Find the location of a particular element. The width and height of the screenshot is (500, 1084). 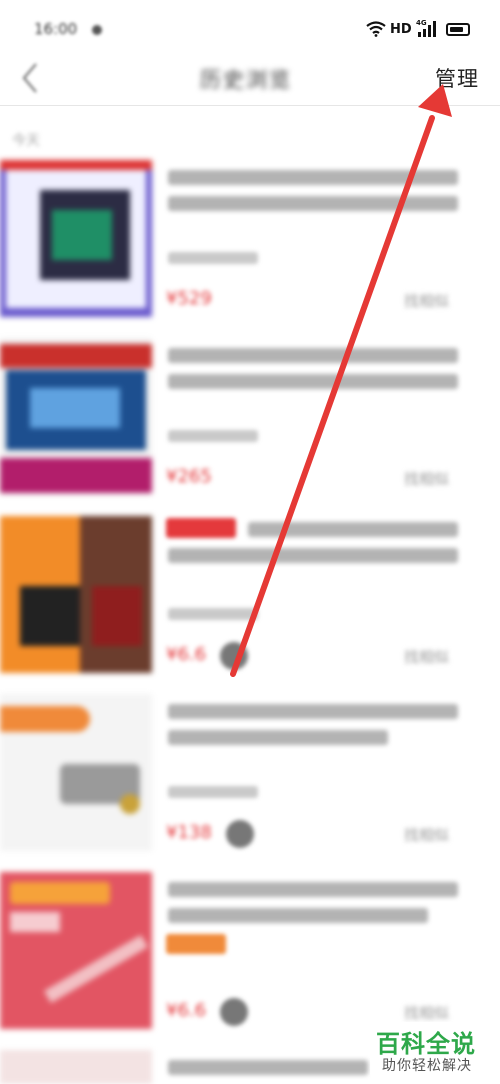

signal-icon: 4G is located at coordinates (426, 28).